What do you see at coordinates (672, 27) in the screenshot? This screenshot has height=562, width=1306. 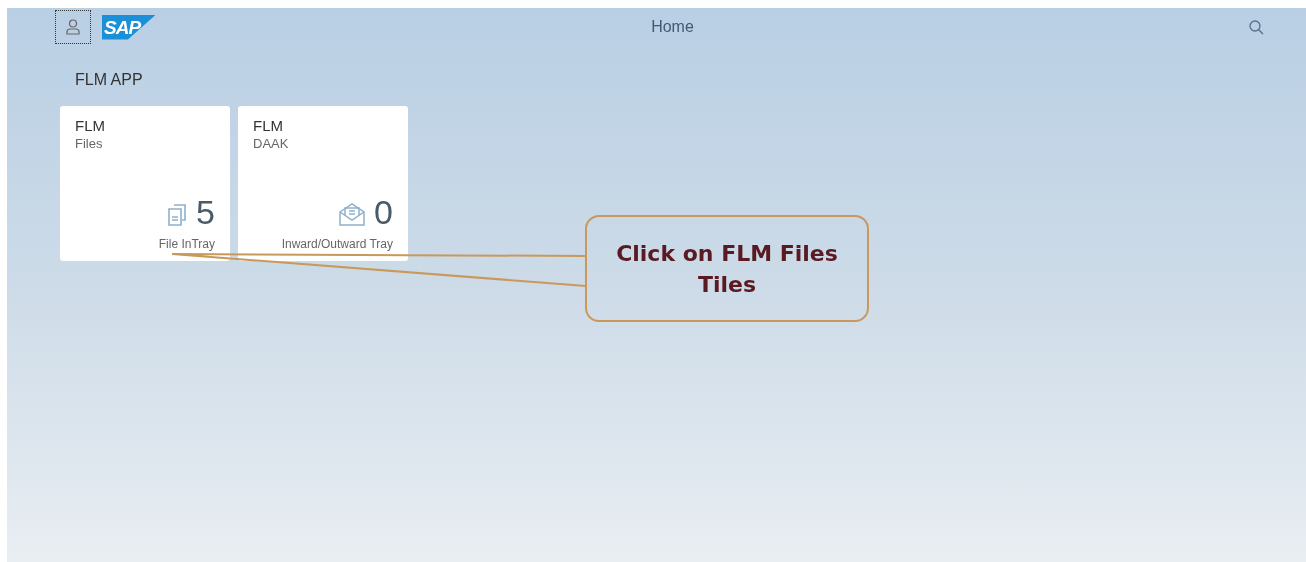 I see `page-title: Home` at bounding box center [672, 27].